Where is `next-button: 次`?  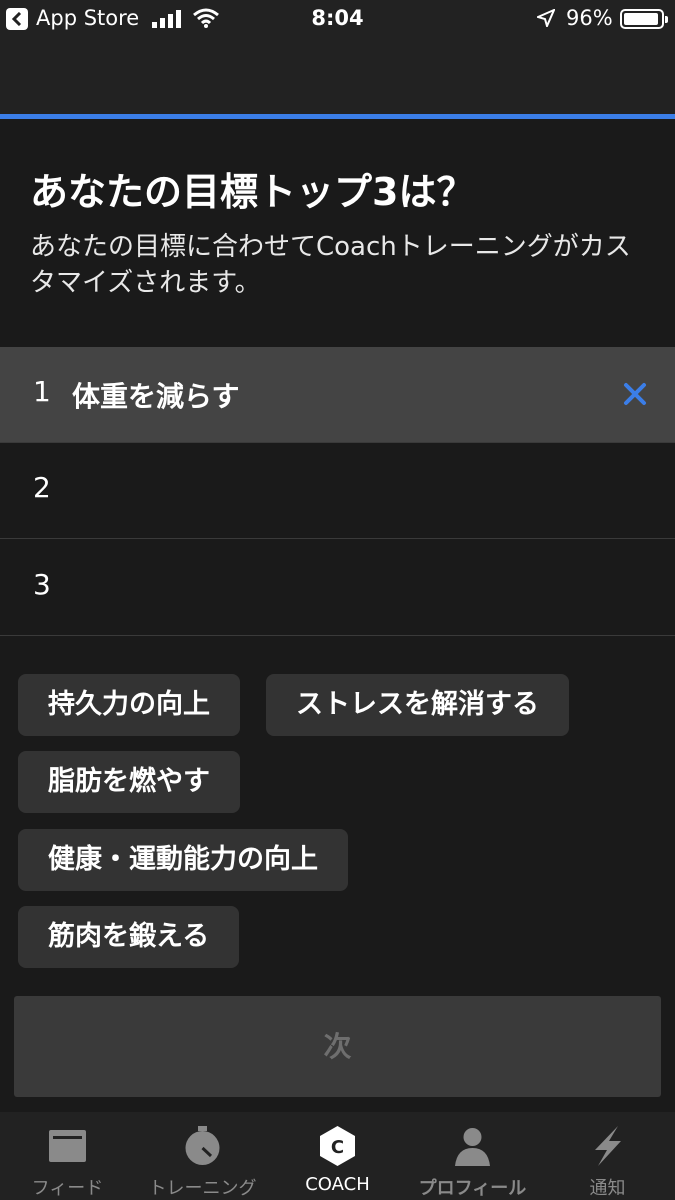 next-button: 次 is located at coordinates (337, 1046).